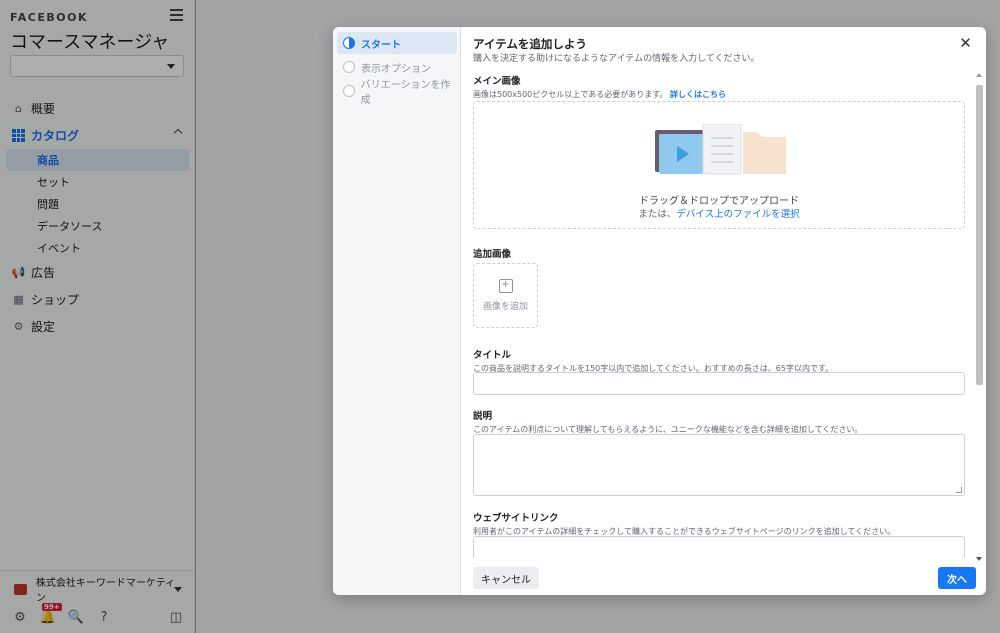  I want to click on main-image-help: 画像は500x500ピクセル以上である必要があります。 詳しくはこちら, so click(599, 94).